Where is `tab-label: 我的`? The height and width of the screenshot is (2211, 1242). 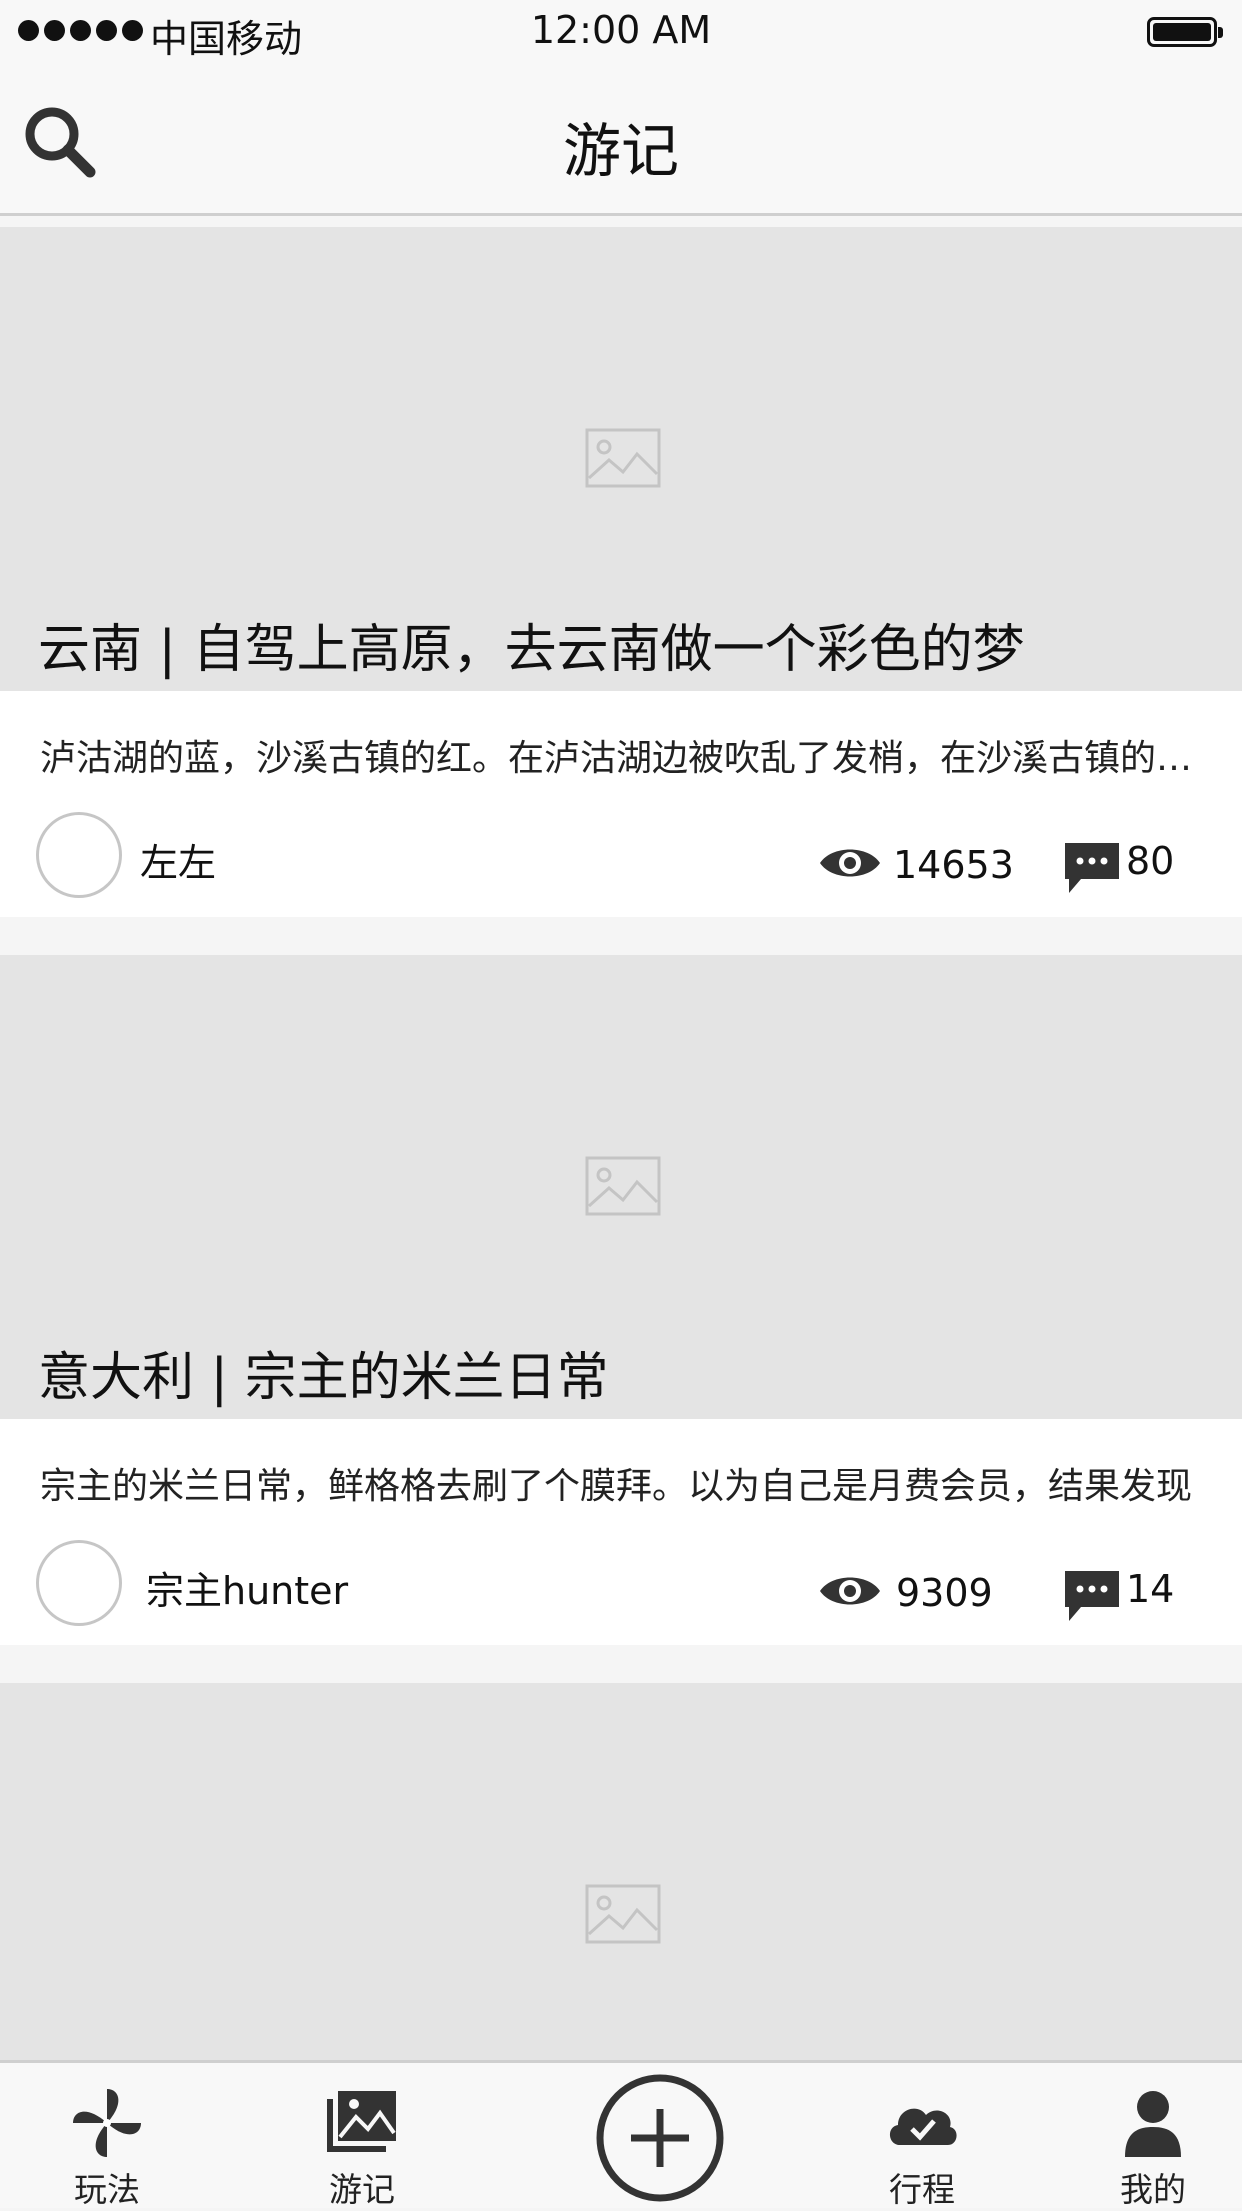
tab-label: 我的 is located at coordinates (1153, 2189).